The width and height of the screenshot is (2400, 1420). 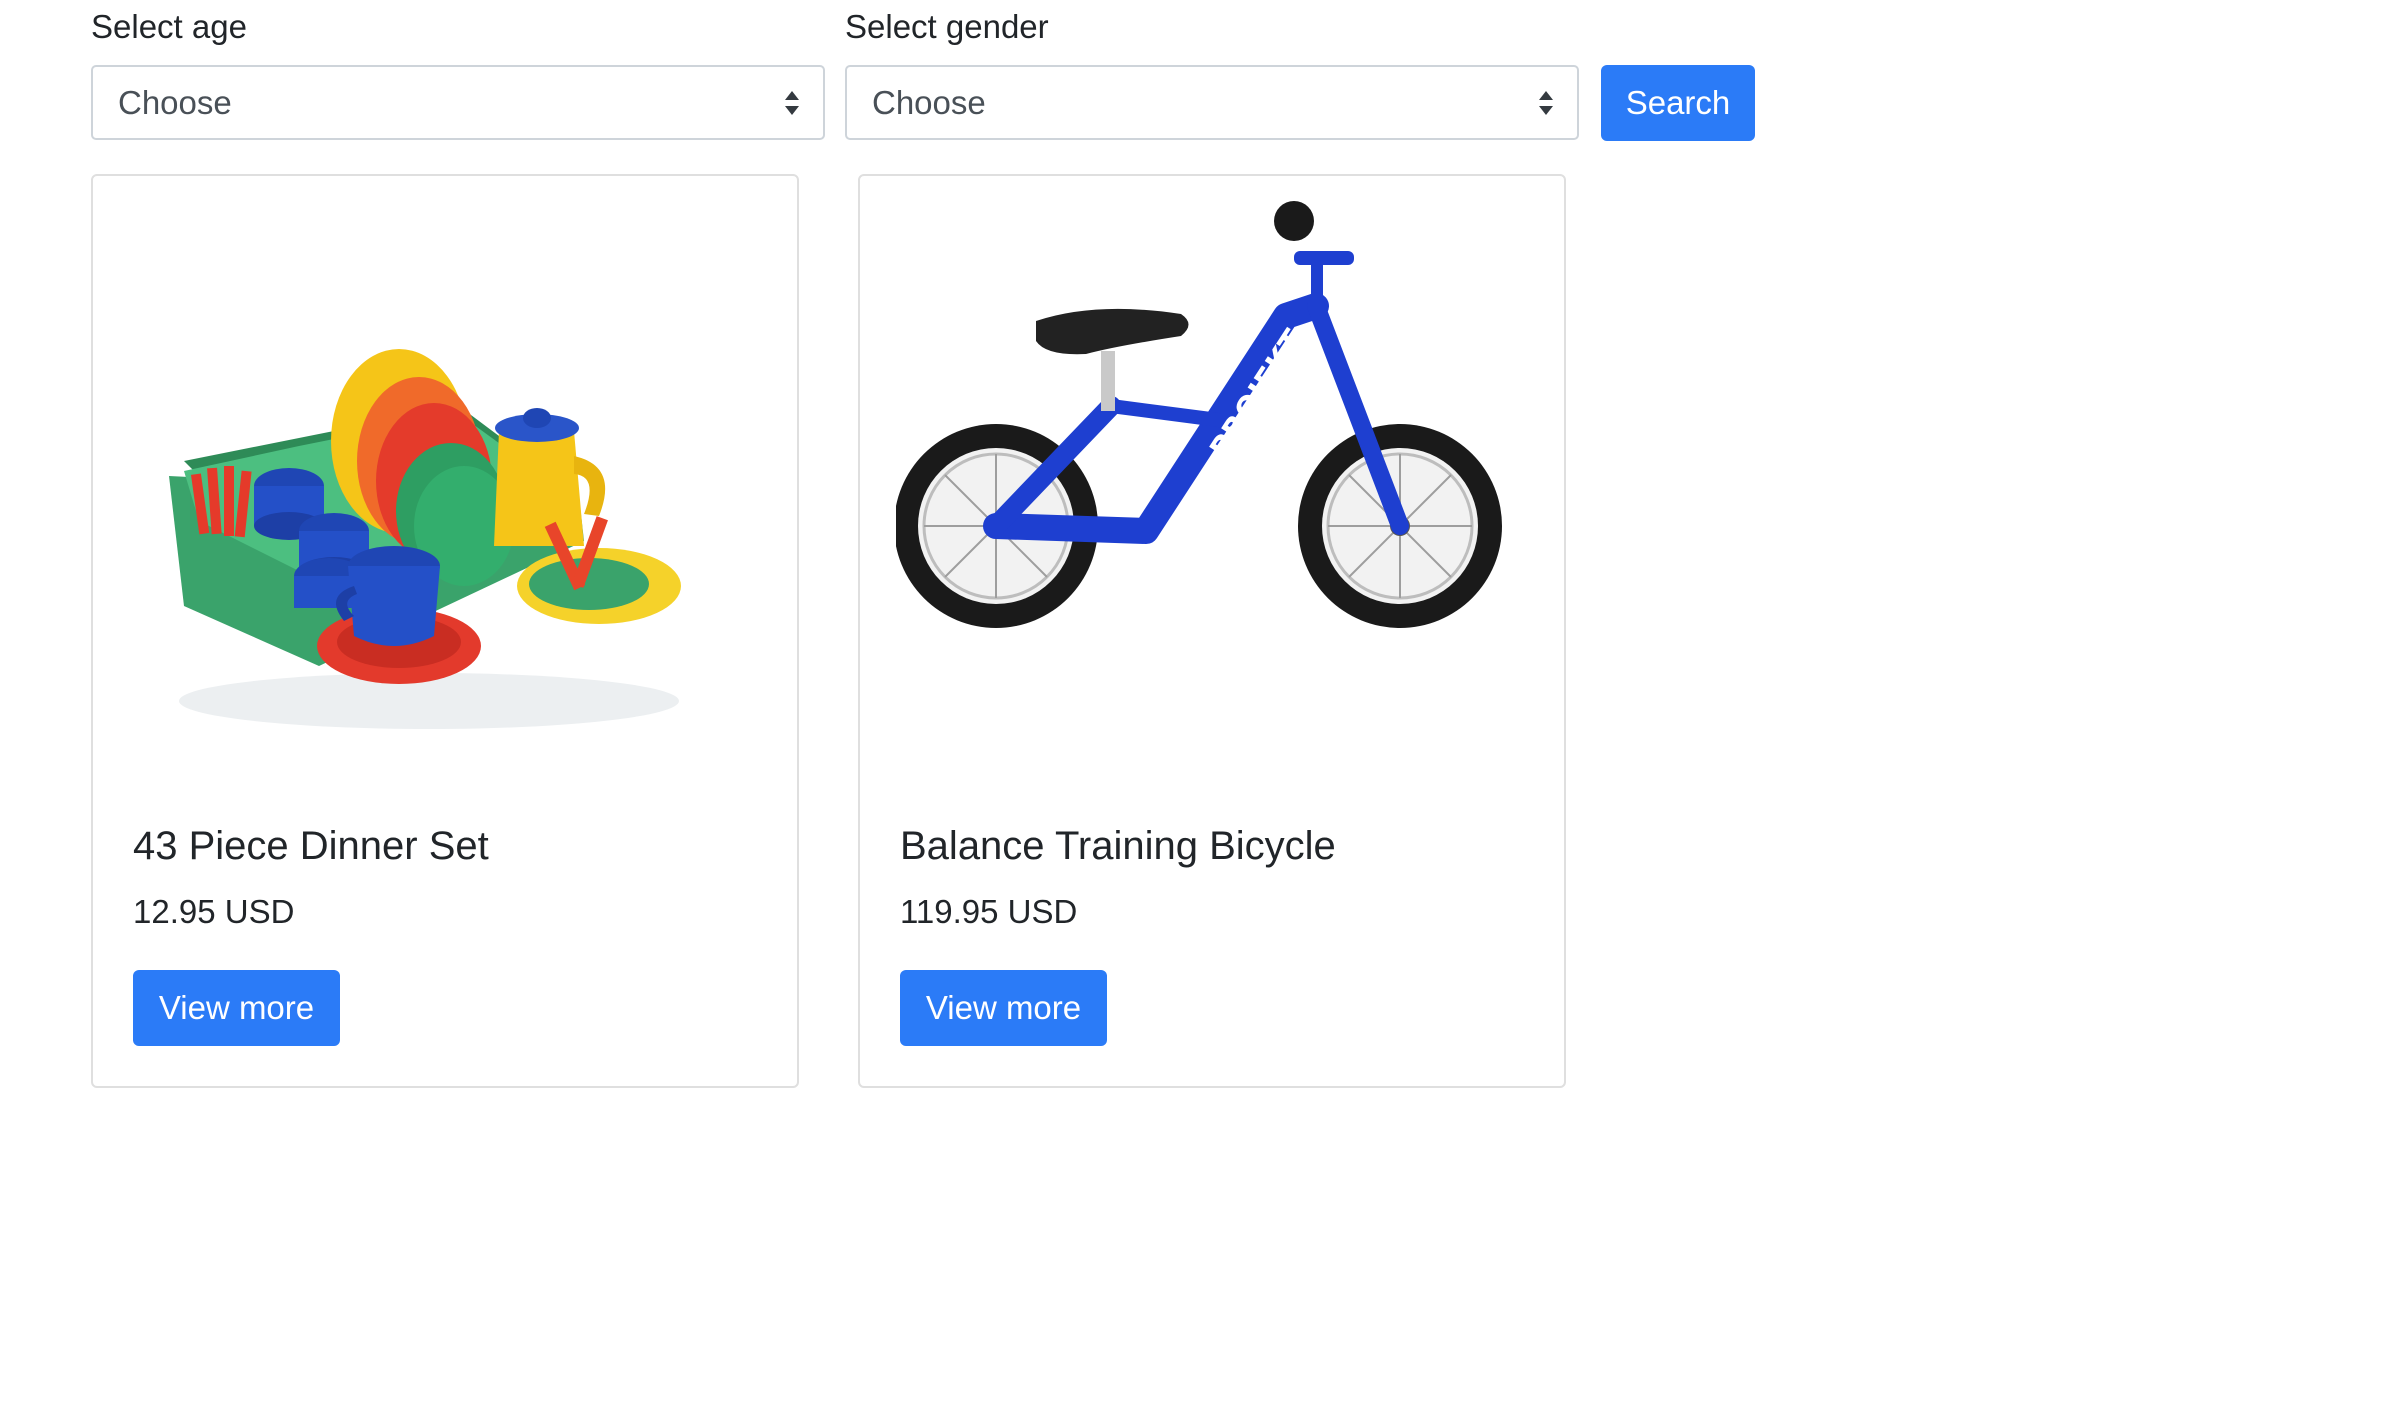 I want to click on blue-balance-bicycle-image: PROJEKT, so click(x=1199, y=414).